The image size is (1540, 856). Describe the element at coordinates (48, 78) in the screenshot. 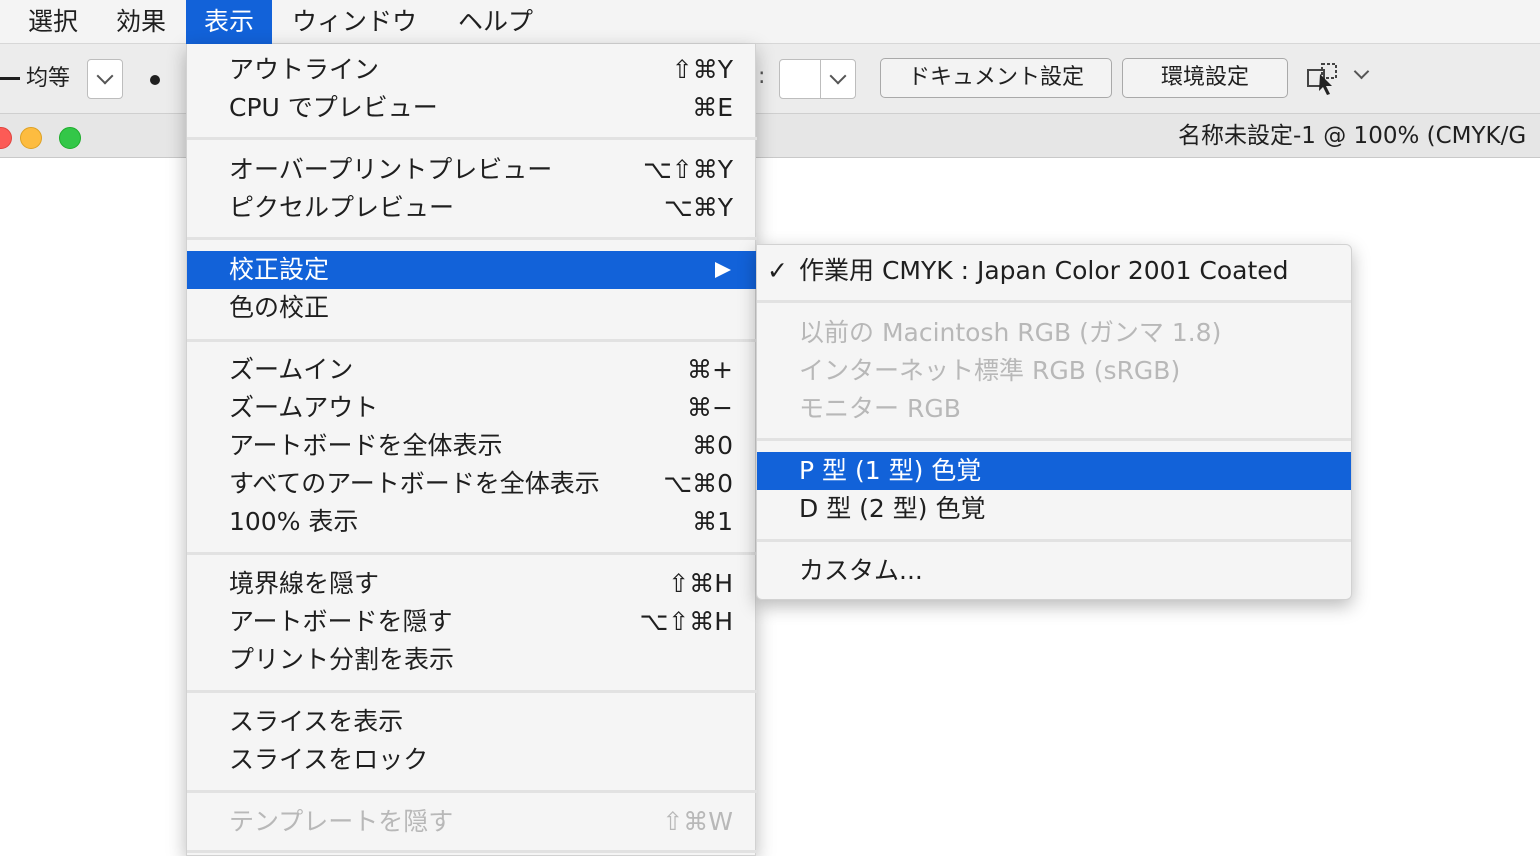

I see `stroke-profile-label: 均等` at that location.